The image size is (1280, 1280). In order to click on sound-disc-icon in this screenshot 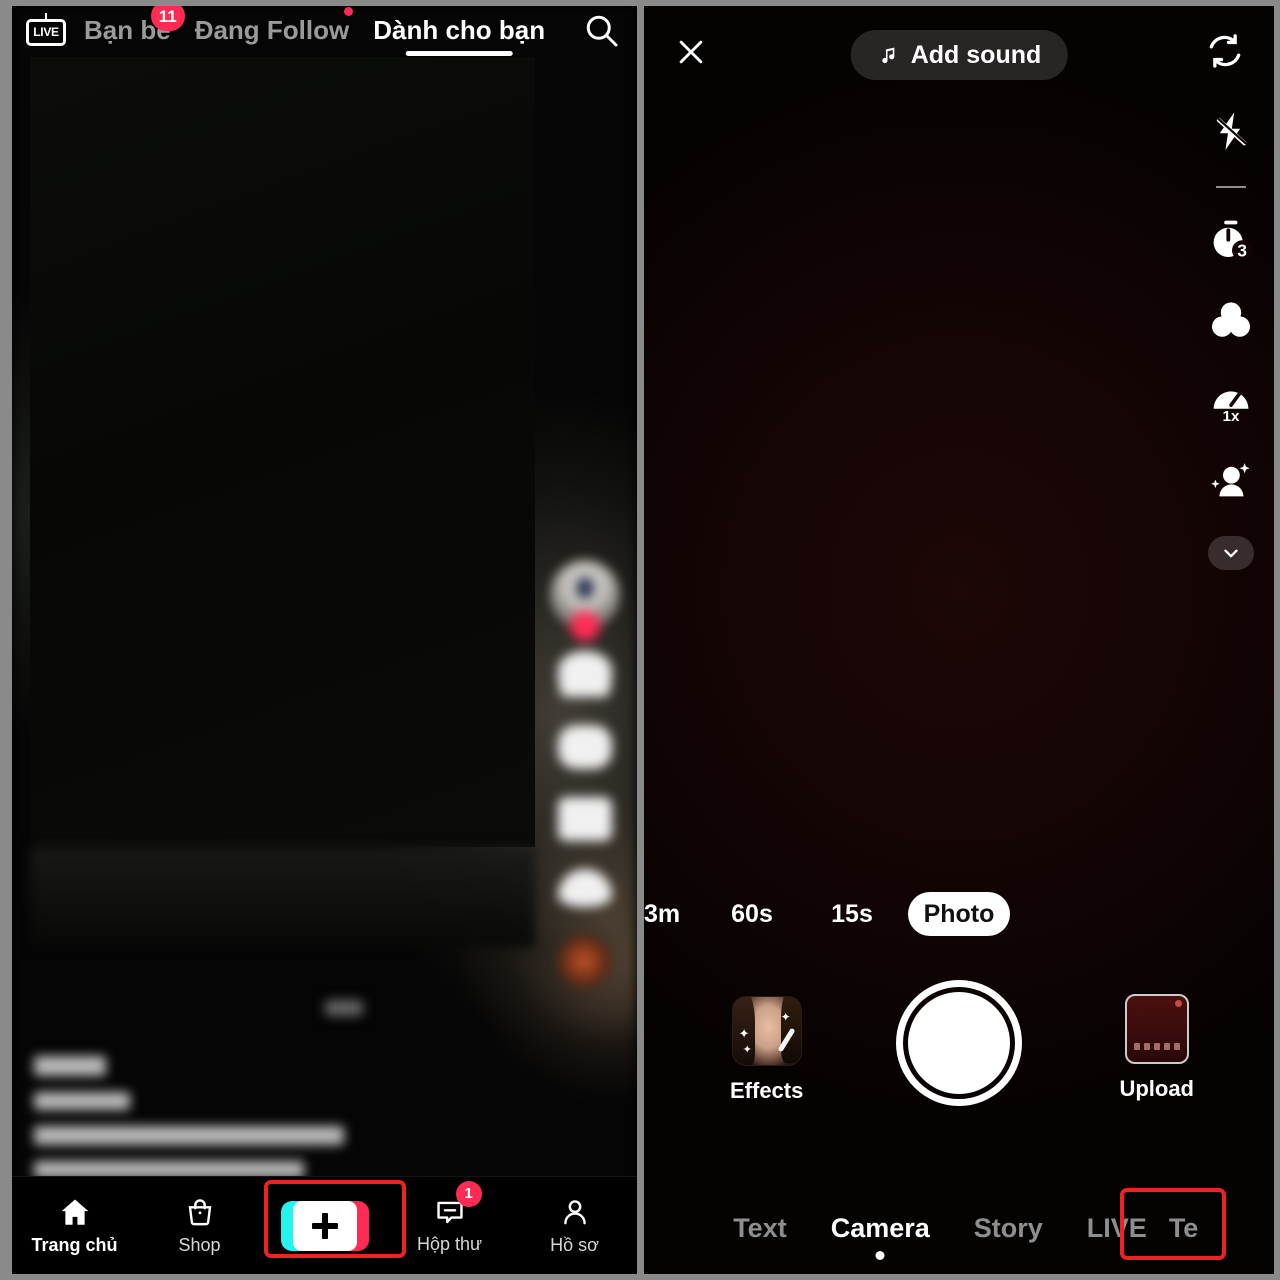, I will do `click(585, 961)`.